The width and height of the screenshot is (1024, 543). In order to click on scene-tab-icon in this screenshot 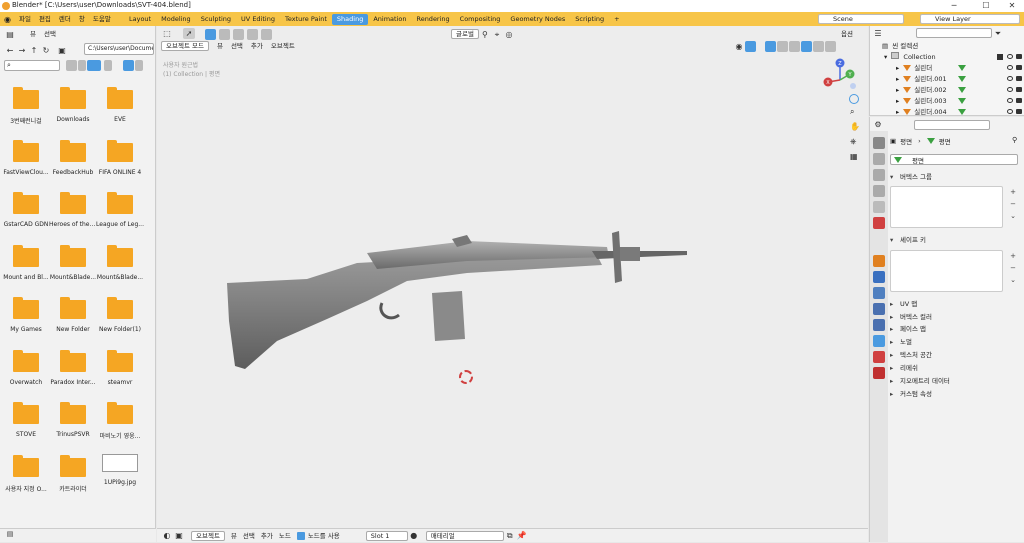, I will do `click(879, 207)`.